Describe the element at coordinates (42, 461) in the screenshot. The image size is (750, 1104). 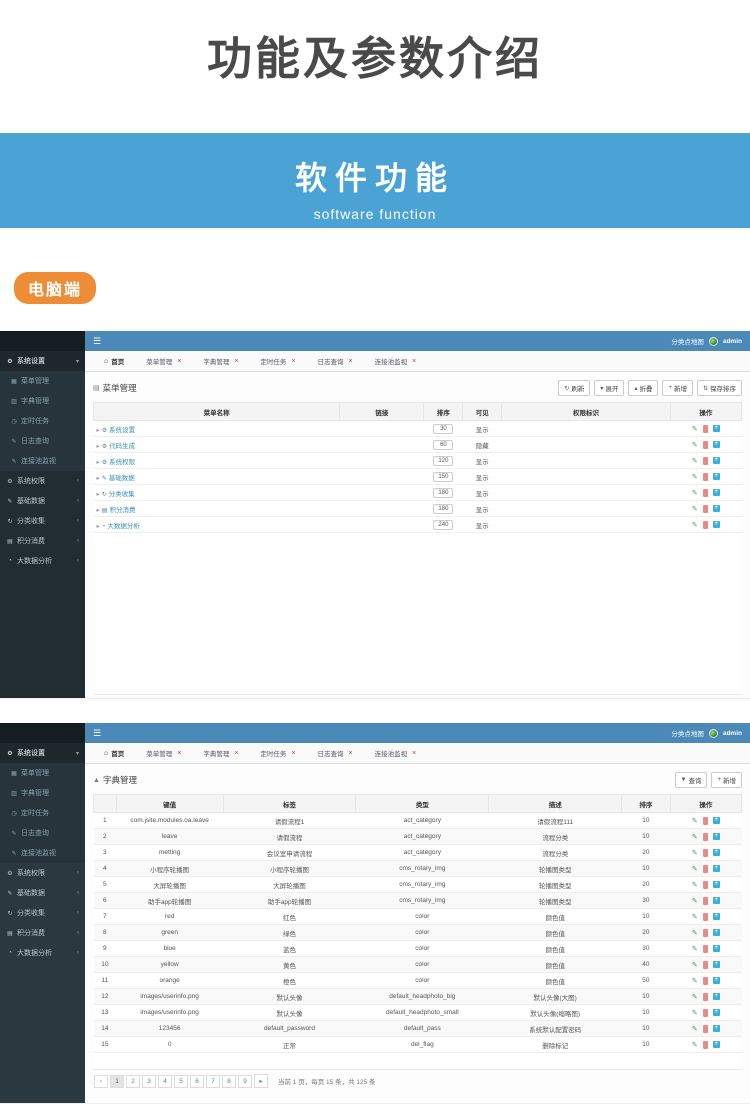
I see `sidebar-subitem-连接池监视: ✎ 连接池监视` at that location.